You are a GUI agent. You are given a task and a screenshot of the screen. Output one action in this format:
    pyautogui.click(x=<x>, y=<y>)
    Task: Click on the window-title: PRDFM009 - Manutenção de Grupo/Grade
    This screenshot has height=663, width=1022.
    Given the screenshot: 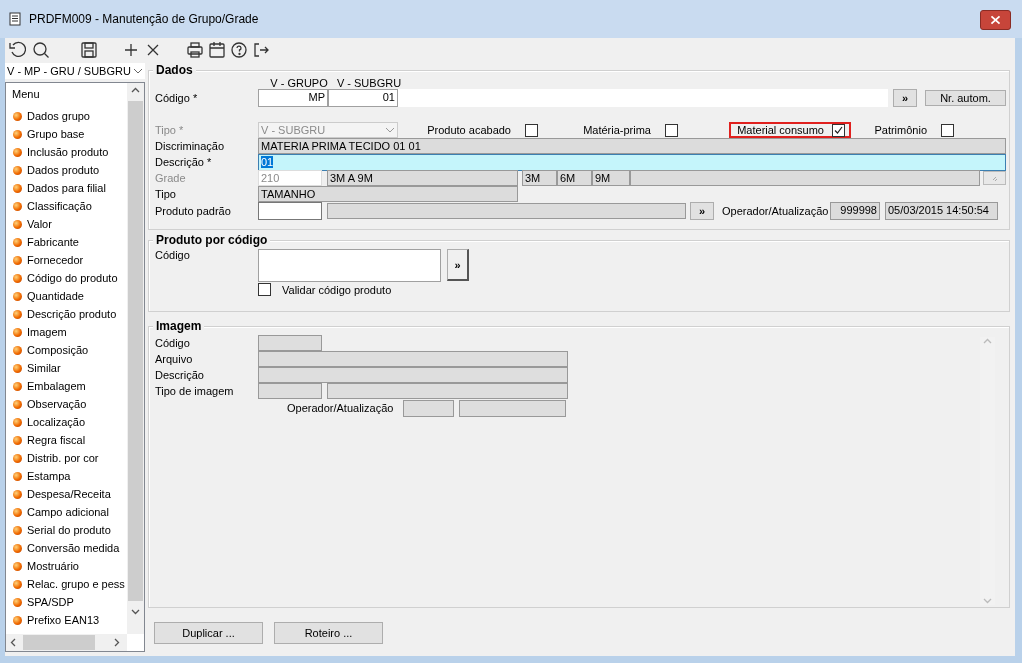 What is the action you would take?
    pyautogui.click(x=144, y=19)
    